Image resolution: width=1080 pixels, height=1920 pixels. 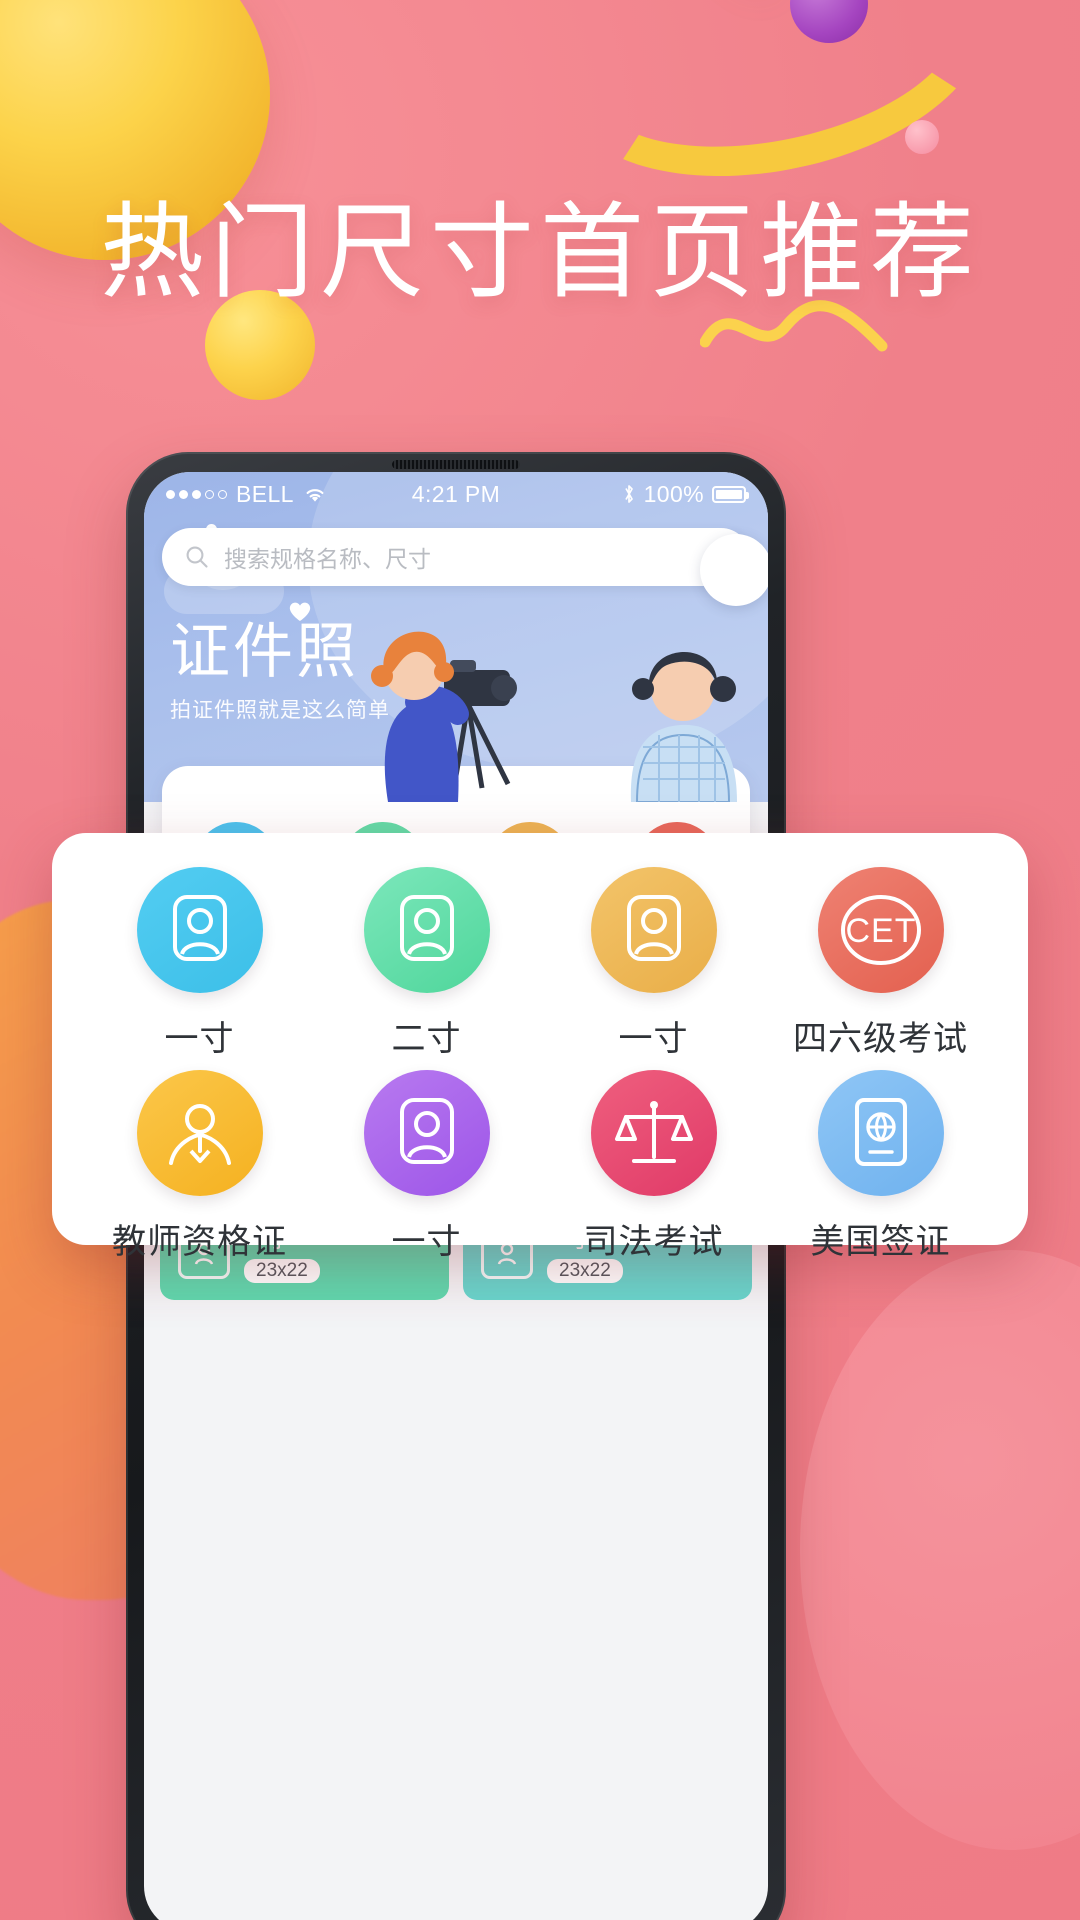 I want to click on status-bar-right: 100%, so click(x=624, y=494).